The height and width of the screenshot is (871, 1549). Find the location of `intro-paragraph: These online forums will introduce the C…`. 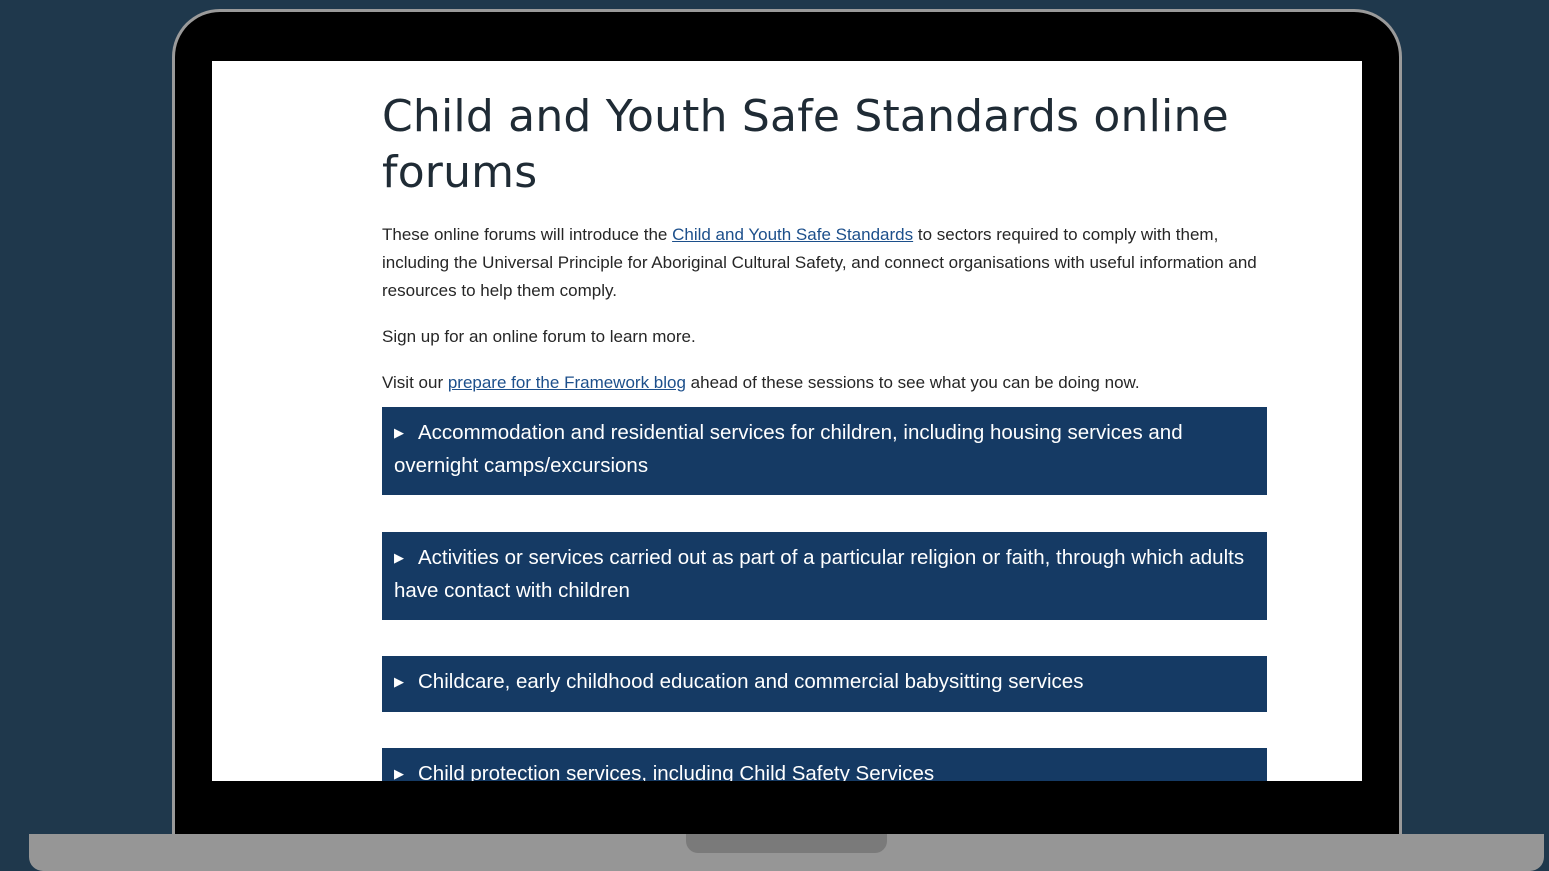

intro-paragraph: These online forums will introduce the C… is located at coordinates (824, 263).